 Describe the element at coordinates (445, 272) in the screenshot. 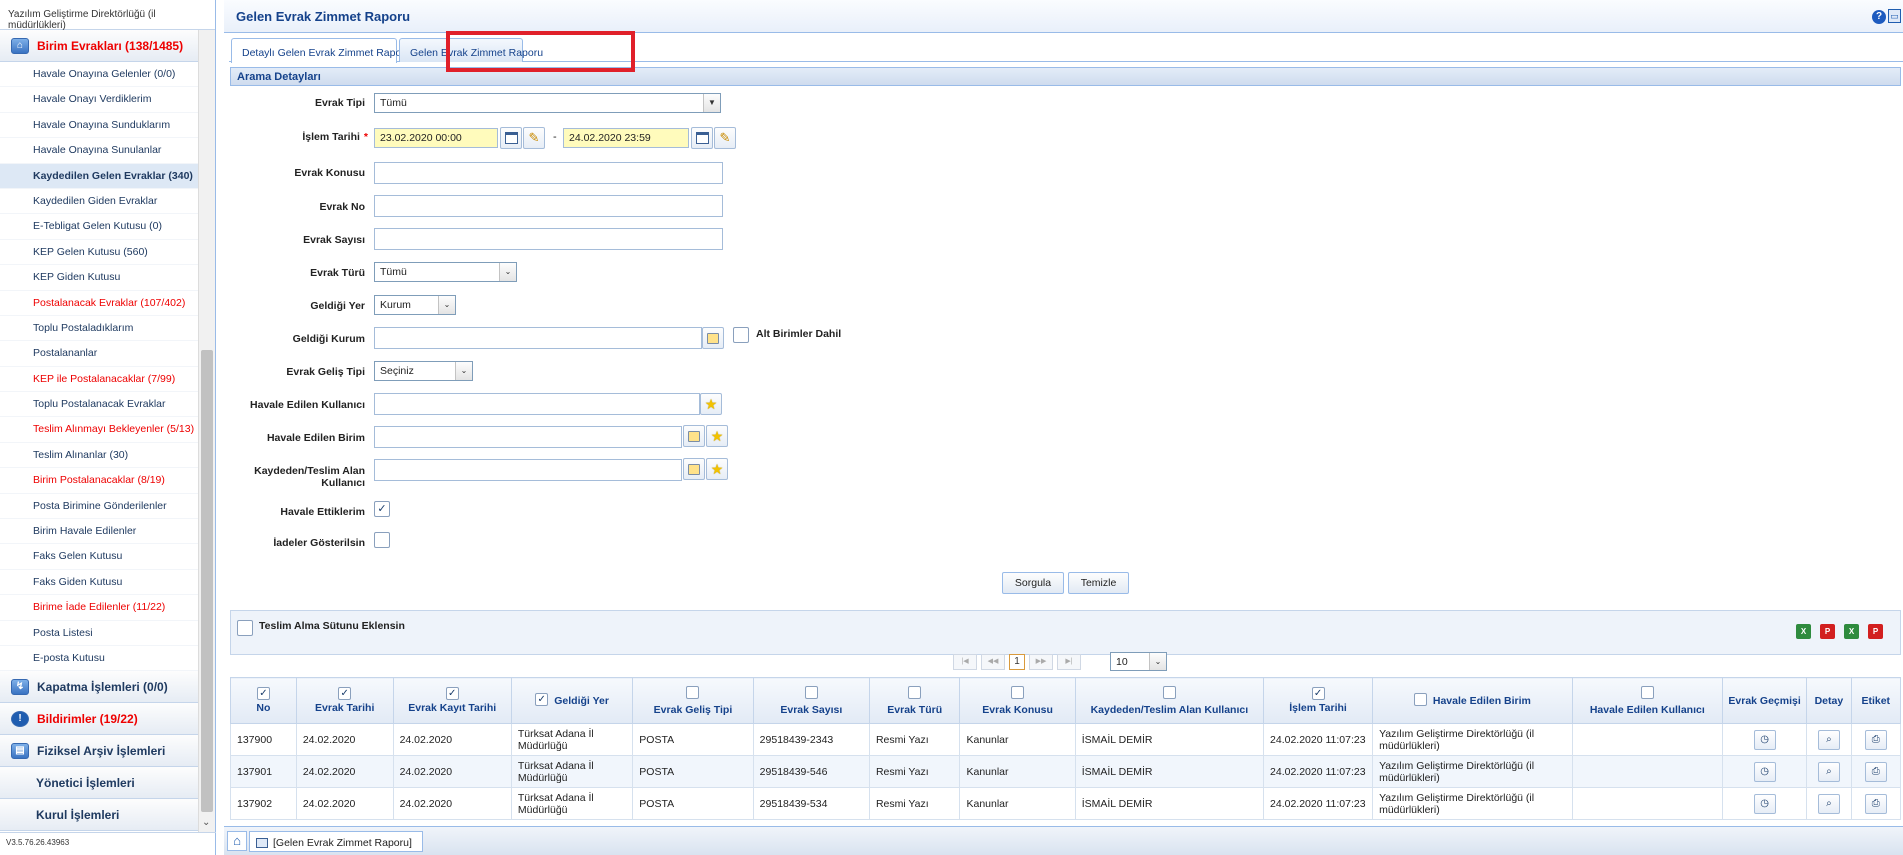

I see `evrak-turu-select: Tümü ⌄` at that location.